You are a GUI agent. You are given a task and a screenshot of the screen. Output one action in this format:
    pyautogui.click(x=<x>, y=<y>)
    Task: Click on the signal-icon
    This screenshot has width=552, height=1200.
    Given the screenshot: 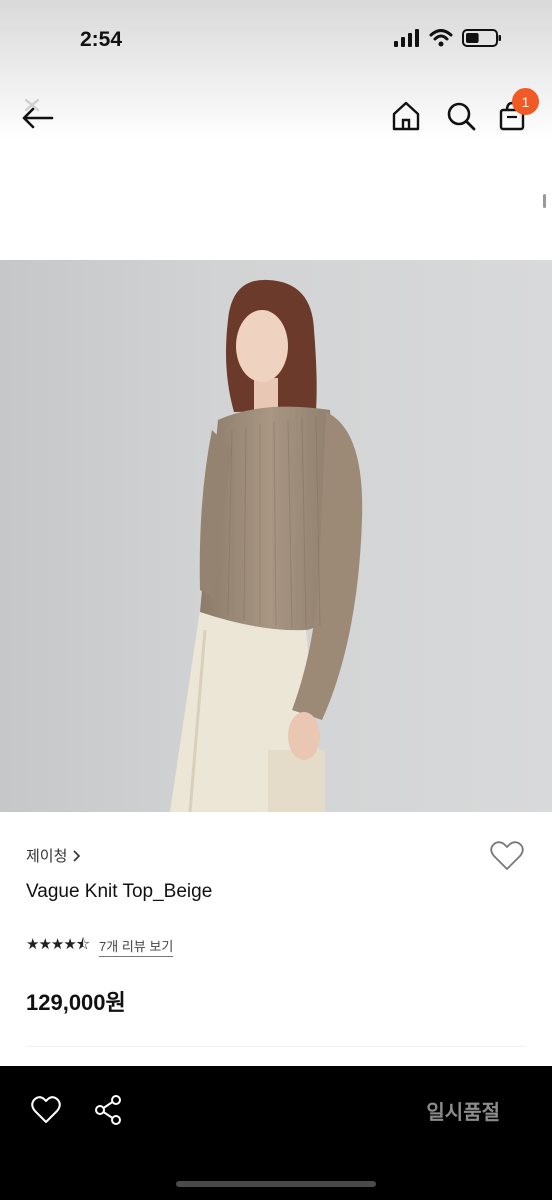 What is the action you would take?
    pyautogui.click(x=406, y=38)
    